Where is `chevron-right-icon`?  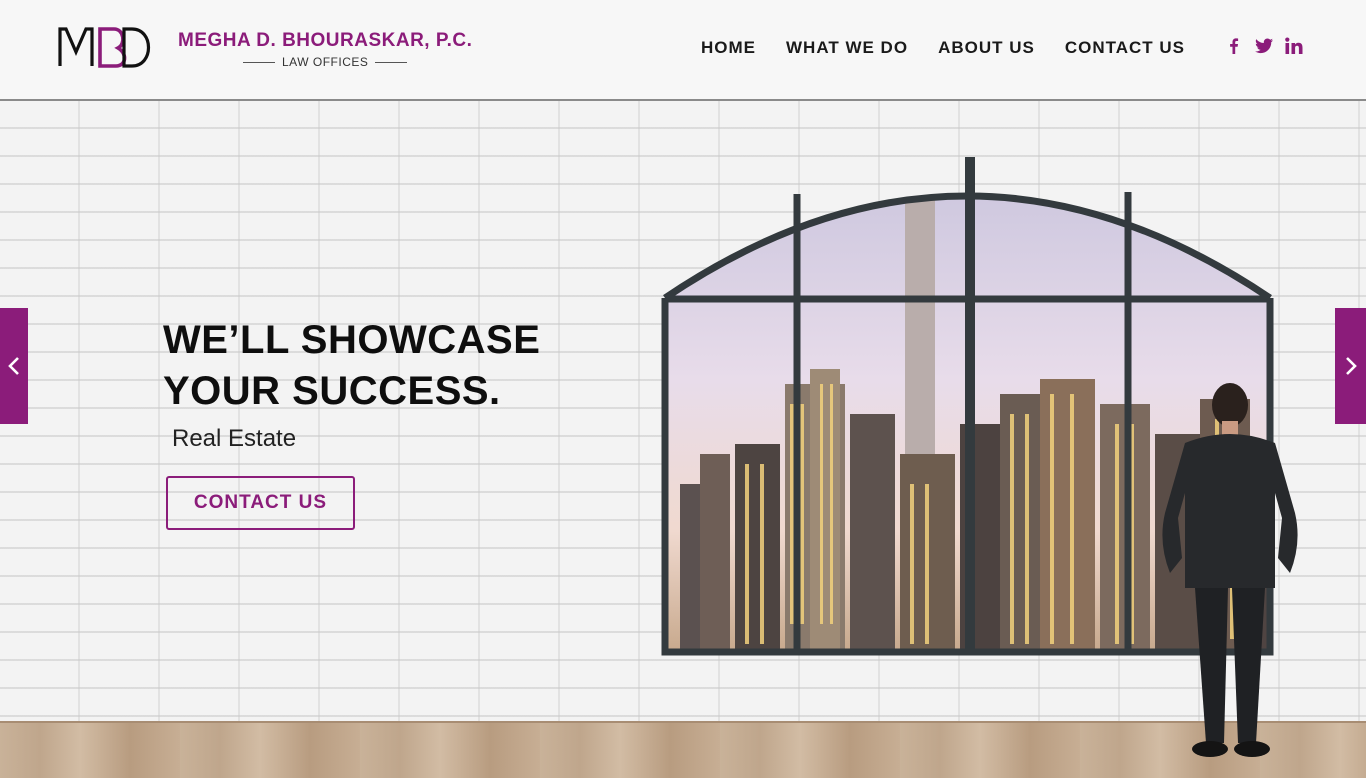
chevron-right-icon is located at coordinates (1351, 366).